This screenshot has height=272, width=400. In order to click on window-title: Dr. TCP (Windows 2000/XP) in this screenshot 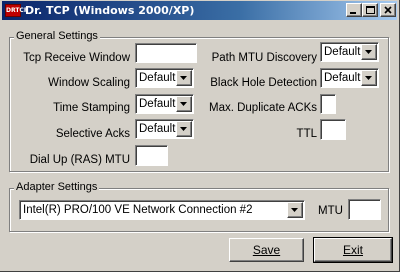, I will do `click(110, 10)`.